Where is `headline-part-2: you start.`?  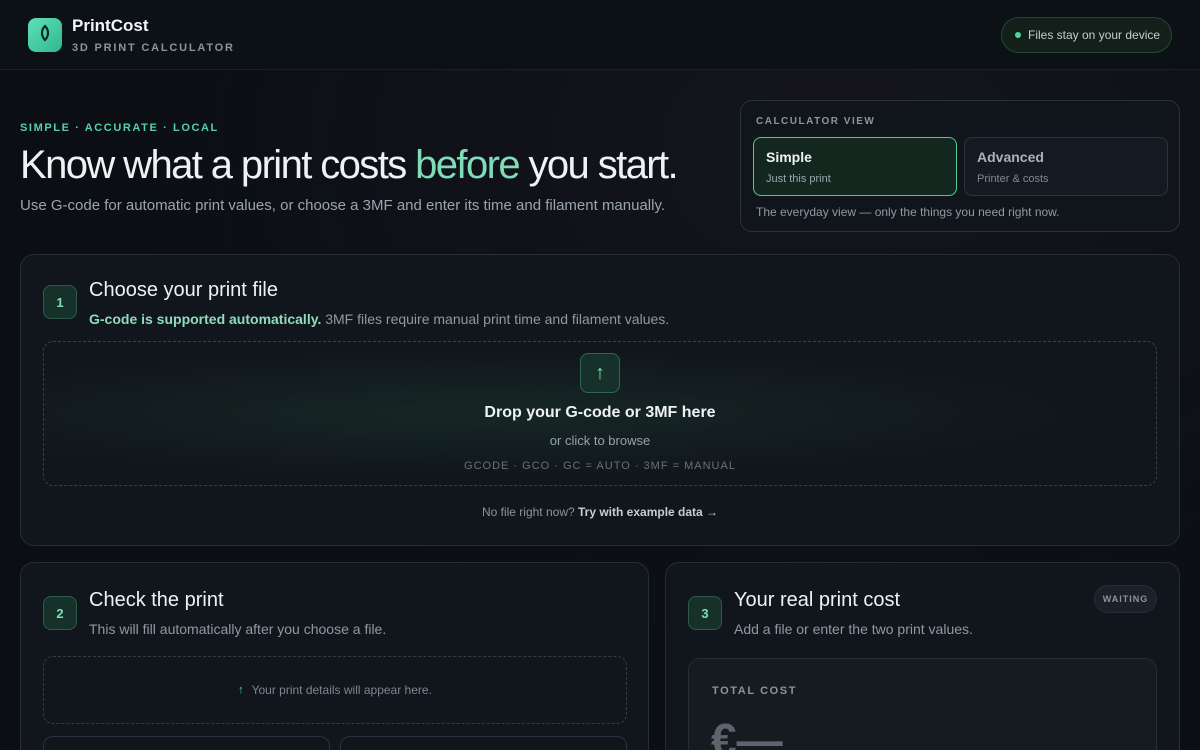
headline-part-2: you start. is located at coordinates (598, 165).